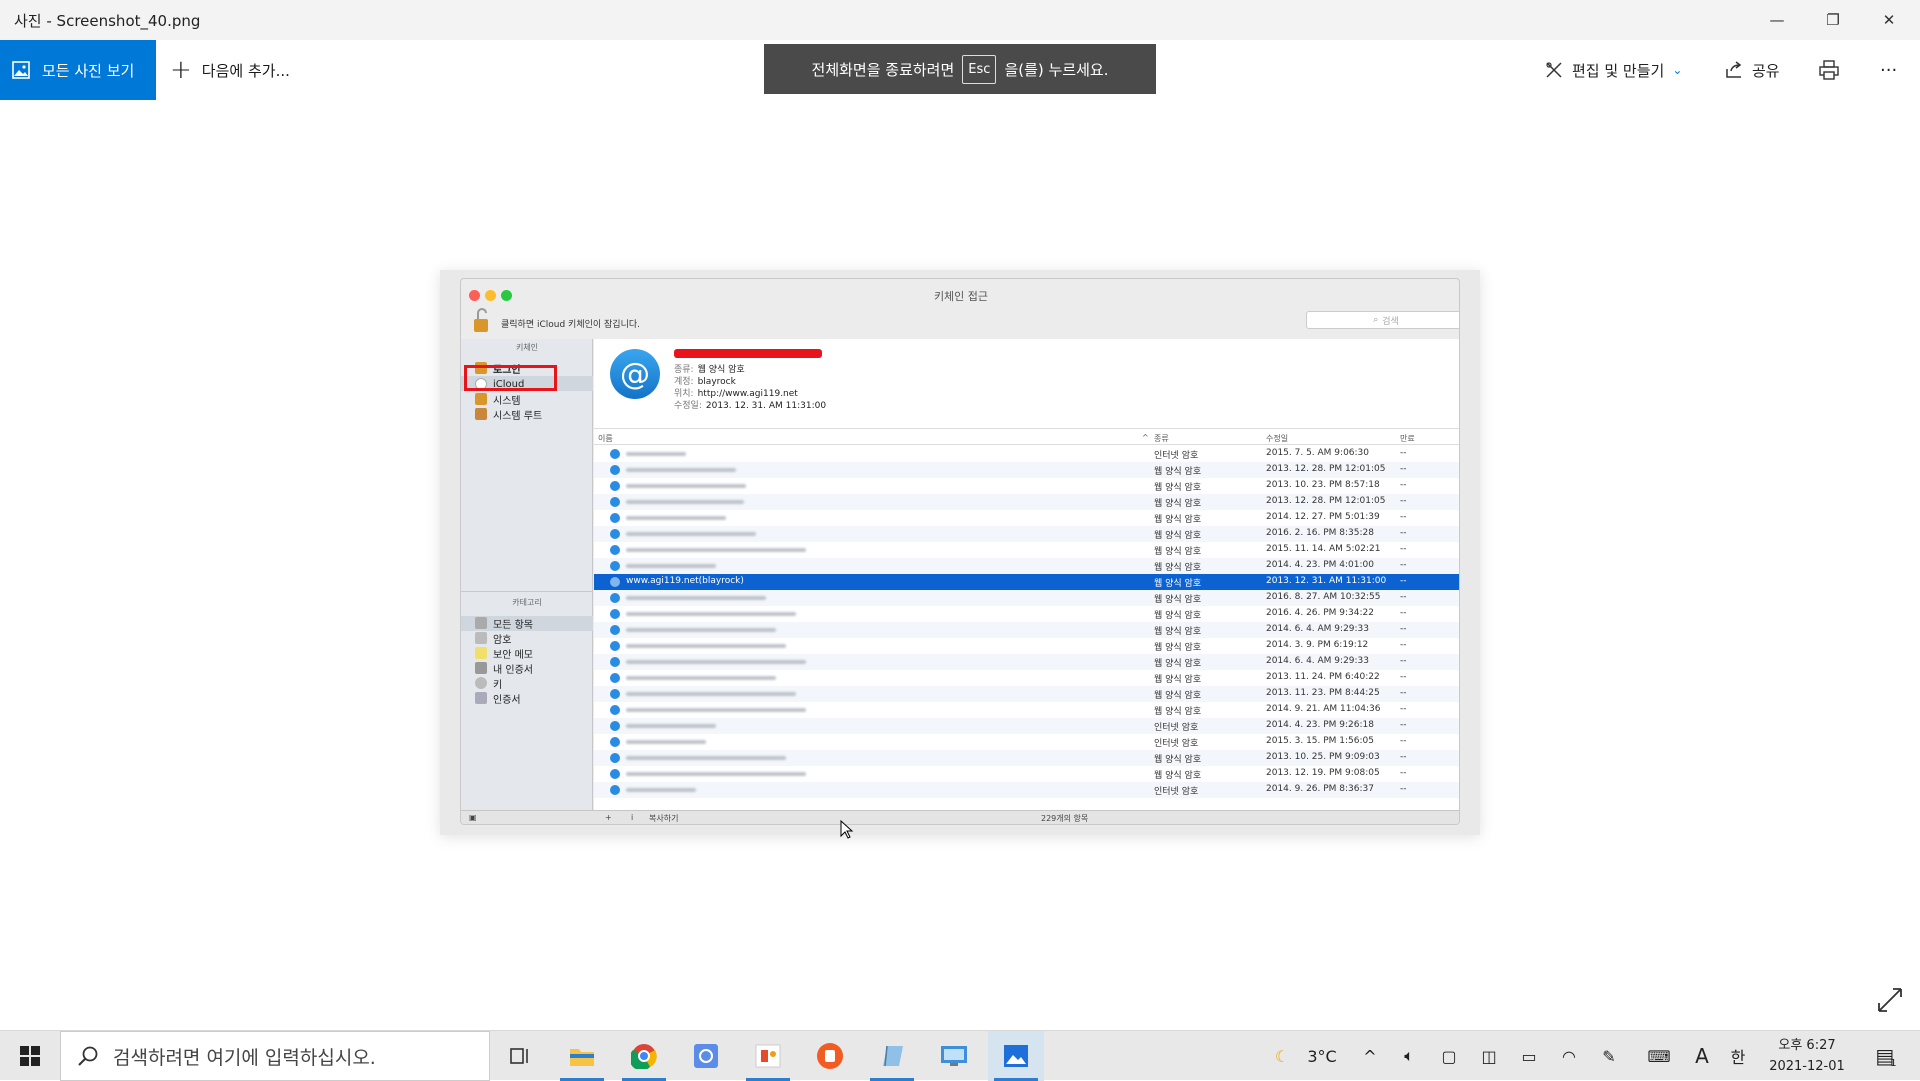 The image size is (1920, 1081). Describe the element at coordinates (520, 1056) in the screenshot. I see `task-view-button` at that location.